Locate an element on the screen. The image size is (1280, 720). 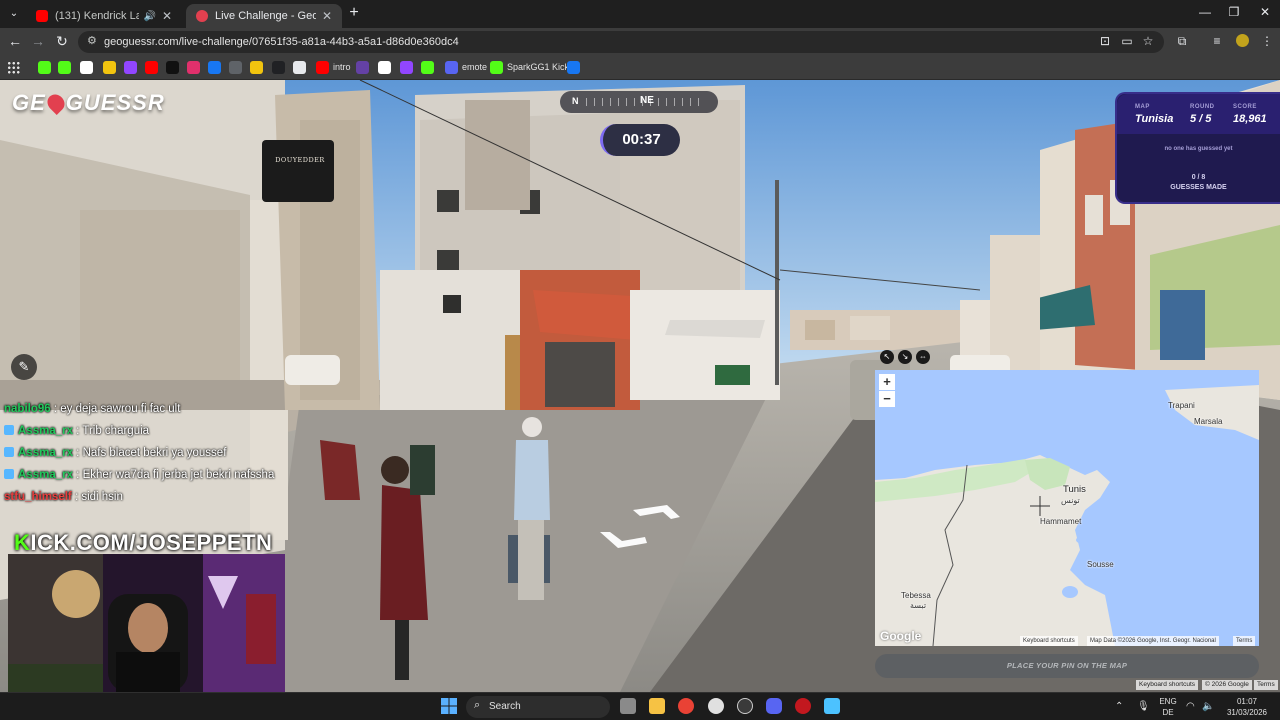
chat-message: nabilo96 : ey deja sawrou fi fac ult is located at coordinates (145, 409).